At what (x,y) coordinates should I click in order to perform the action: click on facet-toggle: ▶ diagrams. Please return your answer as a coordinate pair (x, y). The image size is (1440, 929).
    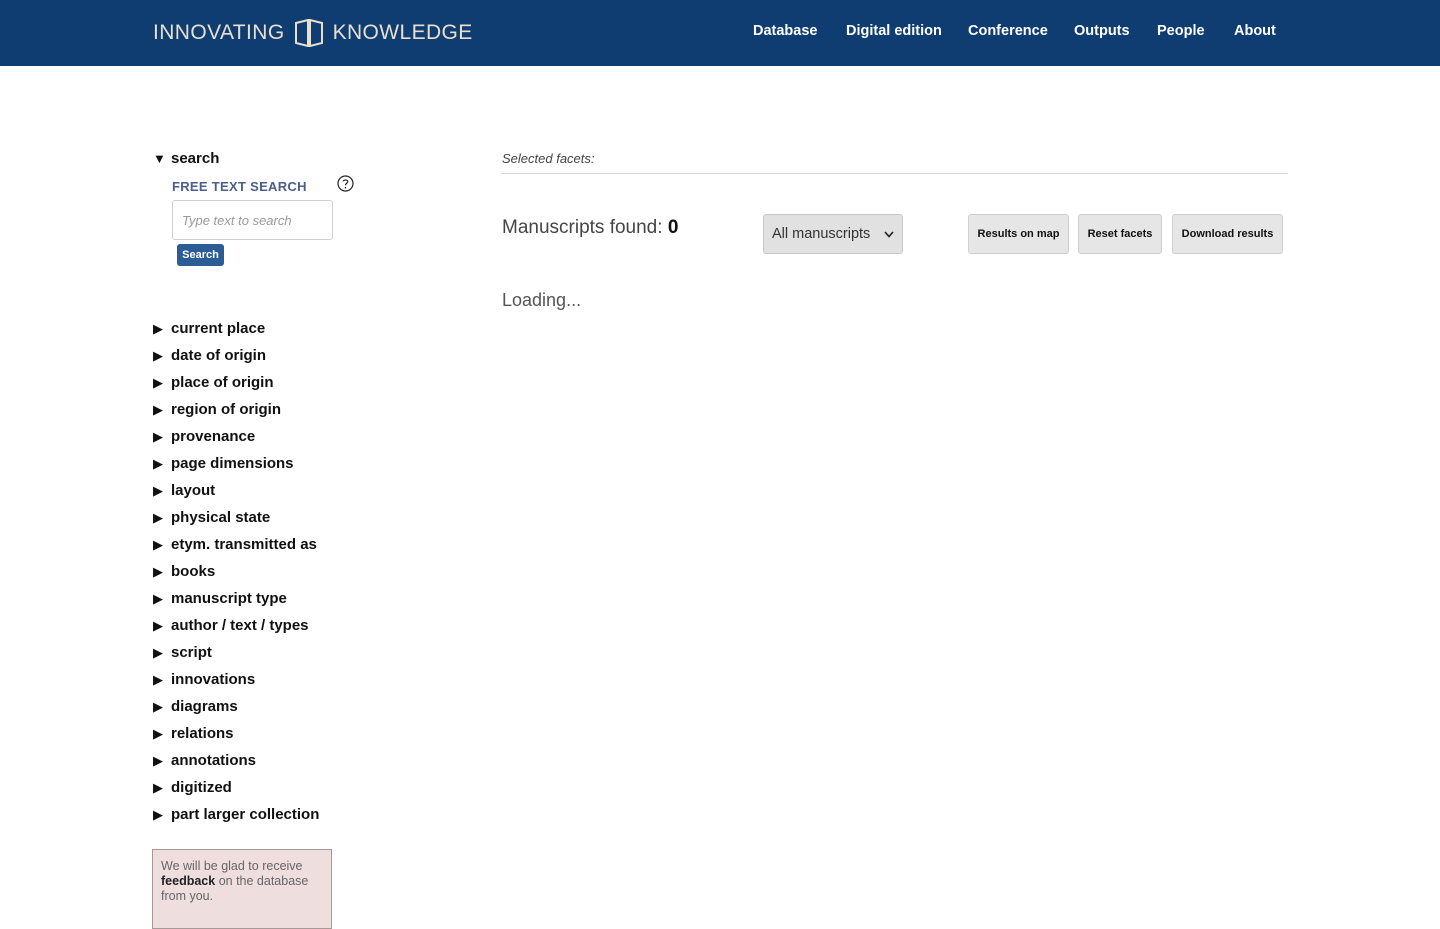
    Looking at the image, I should click on (195, 706).